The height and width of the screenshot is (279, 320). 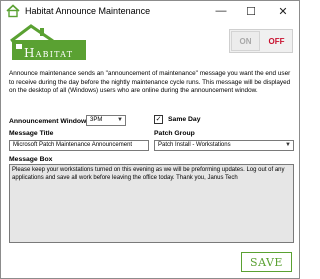 What do you see at coordinates (261, 41) in the screenshot?
I see `maintenance-toggle: ON OFF` at bounding box center [261, 41].